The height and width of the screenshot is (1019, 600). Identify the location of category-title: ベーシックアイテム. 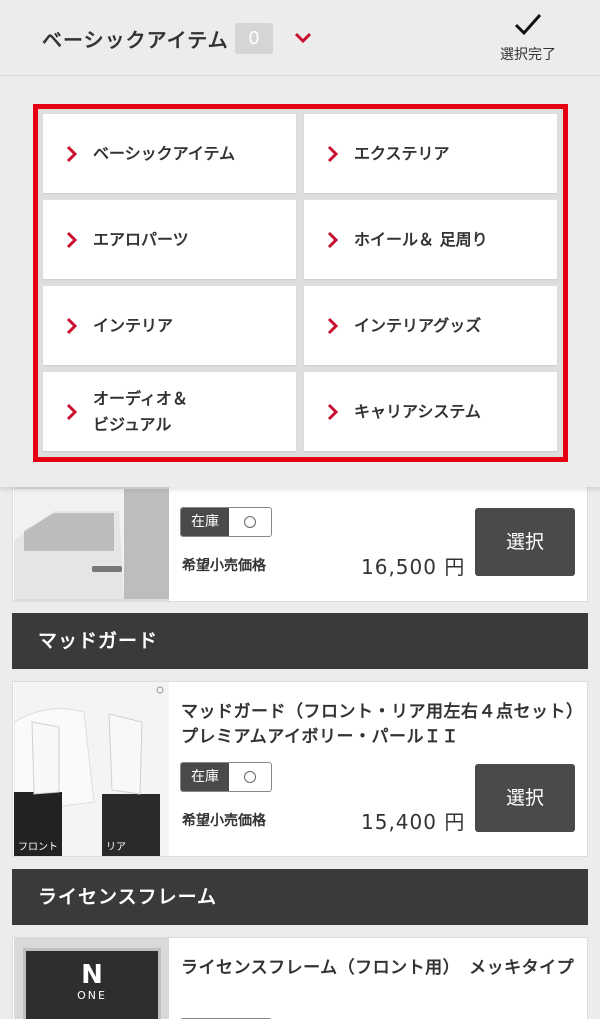
(135, 38).